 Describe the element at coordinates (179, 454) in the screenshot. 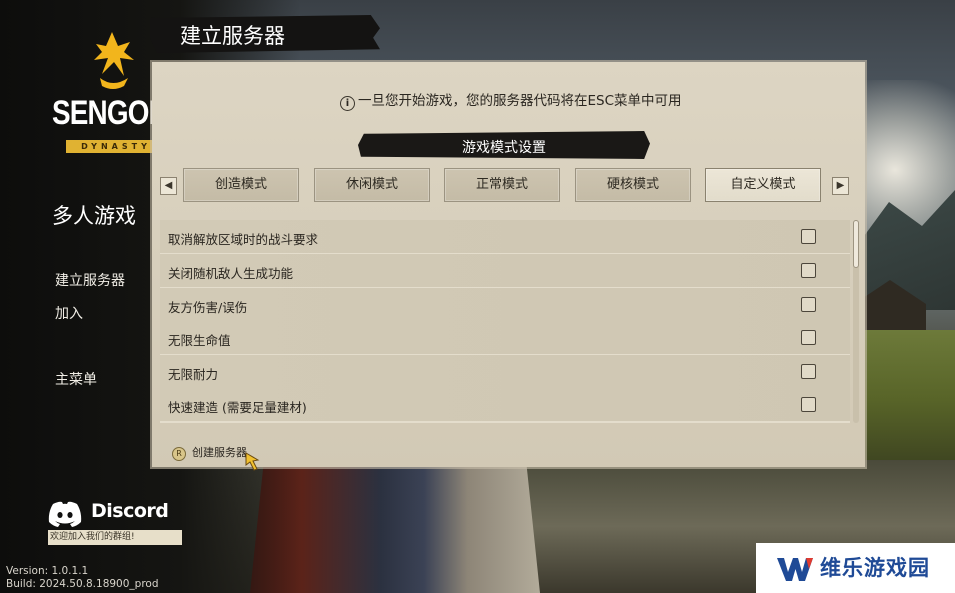

I see `r-key-icon: R` at that location.